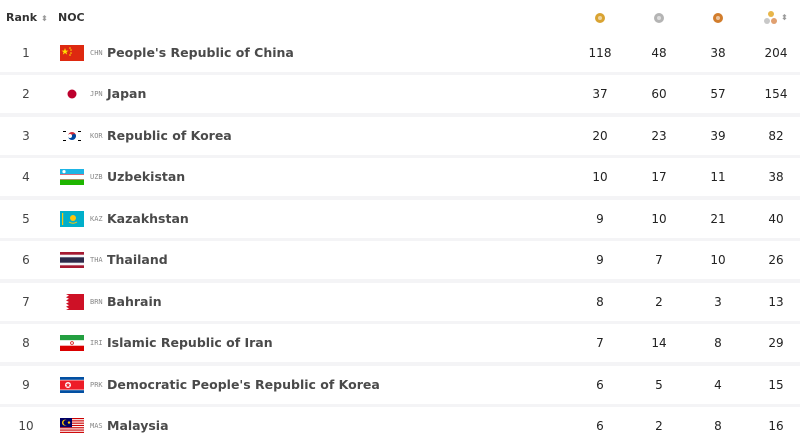 The image size is (800, 447). Describe the element at coordinates (718, 219) in the screenshot. I see `bronze-count: 21` at that location.